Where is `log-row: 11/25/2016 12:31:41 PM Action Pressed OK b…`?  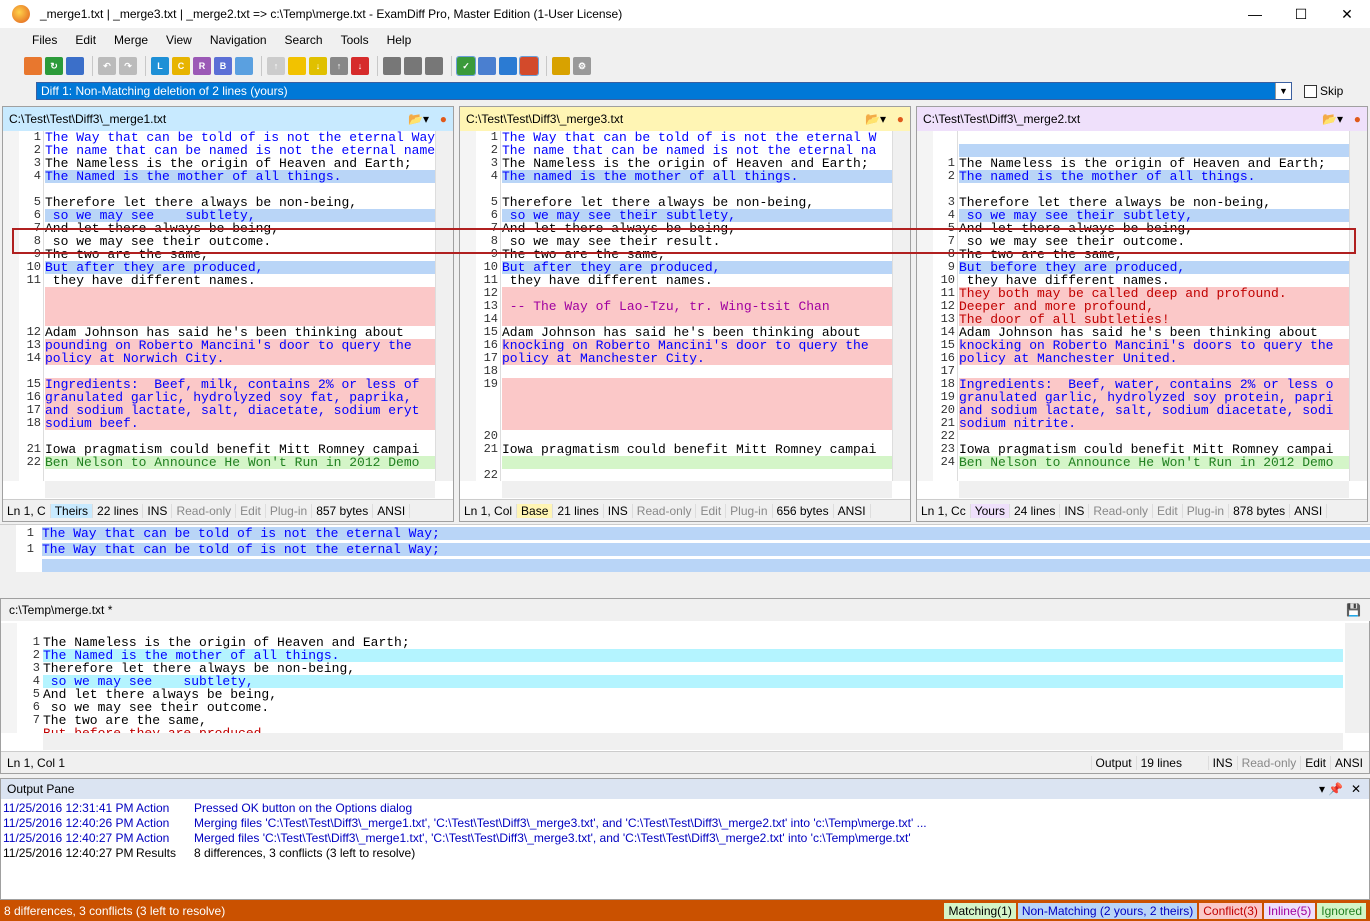
log-row: 11/25/2016 12:31:41 PM Action Pressed OK b… is located at coordinates (678, 808).